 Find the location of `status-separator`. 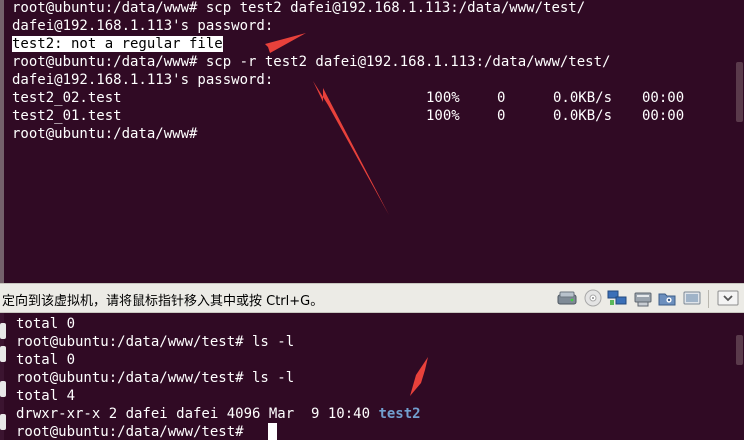

status-separator is located at coordinates (708, 299).